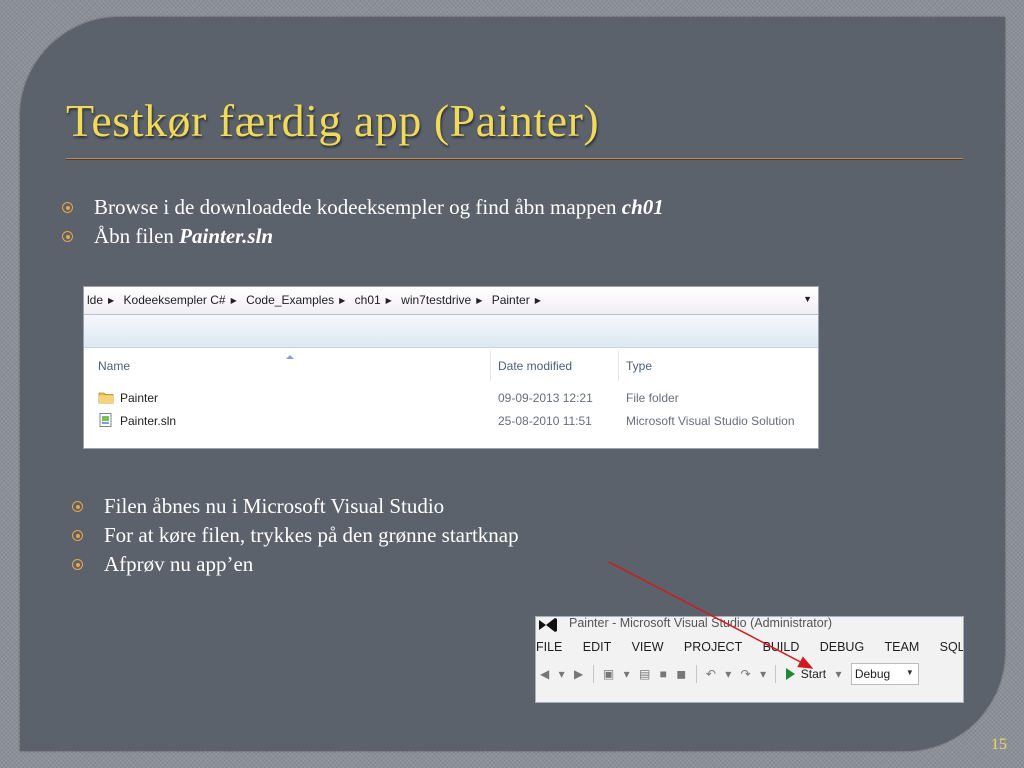  I want to click on folder-icon, so click(106, 398).